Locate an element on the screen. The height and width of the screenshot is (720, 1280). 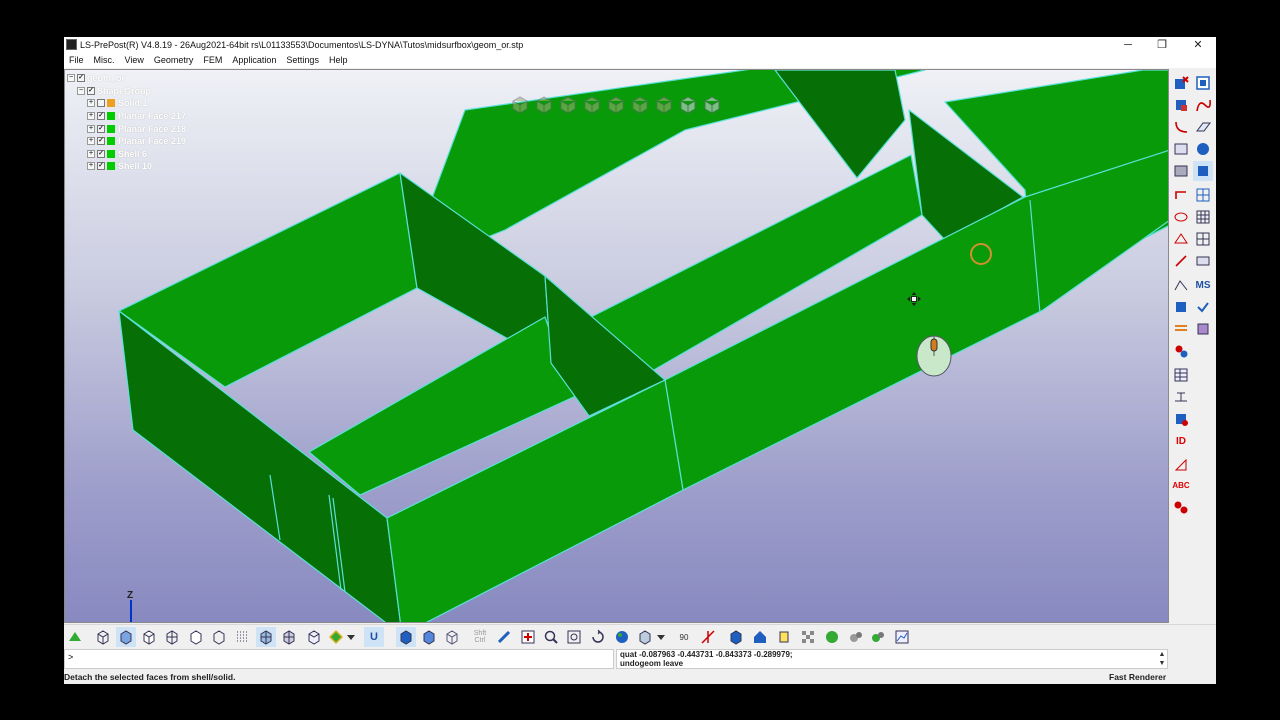
dropdown-arrow-icon is located at coordinates (661, 637).